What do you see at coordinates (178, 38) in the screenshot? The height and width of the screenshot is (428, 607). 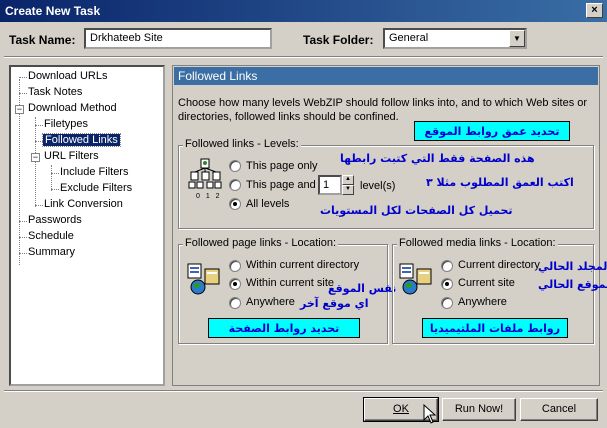 I see `task-name-input: Drkhateeb Site` at bounding box center [178, 38].